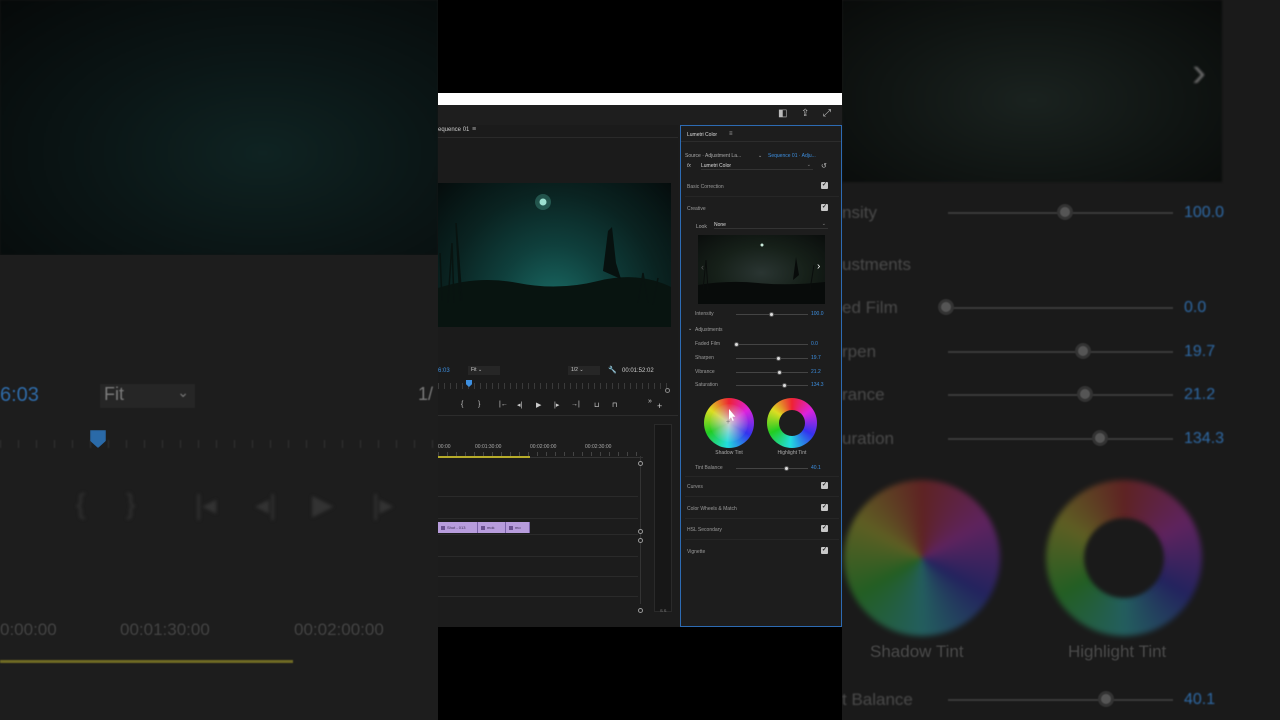 This screenshot has height=720, width=1280. Describe the element at coordinates (556, 405) in the screenshot. I see `step-forward-button: |▸` at that location.